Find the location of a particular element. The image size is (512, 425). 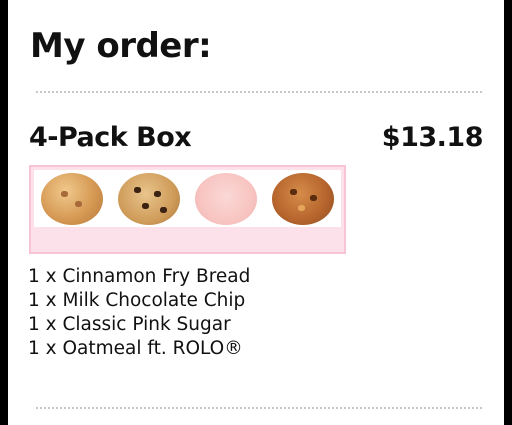

box-image is located at coordinates (187, 209).